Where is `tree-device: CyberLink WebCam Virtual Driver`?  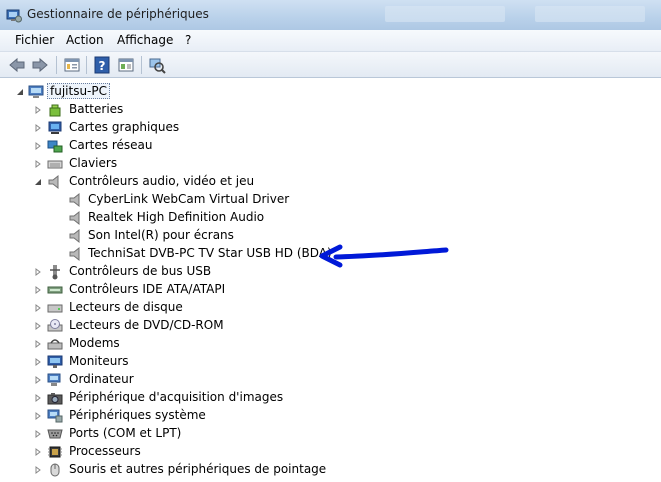 tree-device: CyberLink WebCam Virtual Driver is located at coordinates (218, 200).